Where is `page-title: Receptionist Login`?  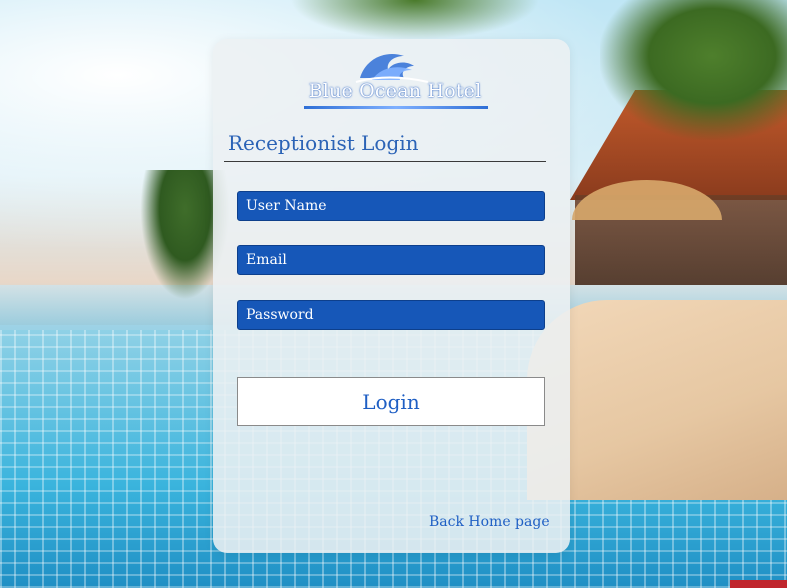
page-title: Receptionist Login is located at coordinates (323, 143).